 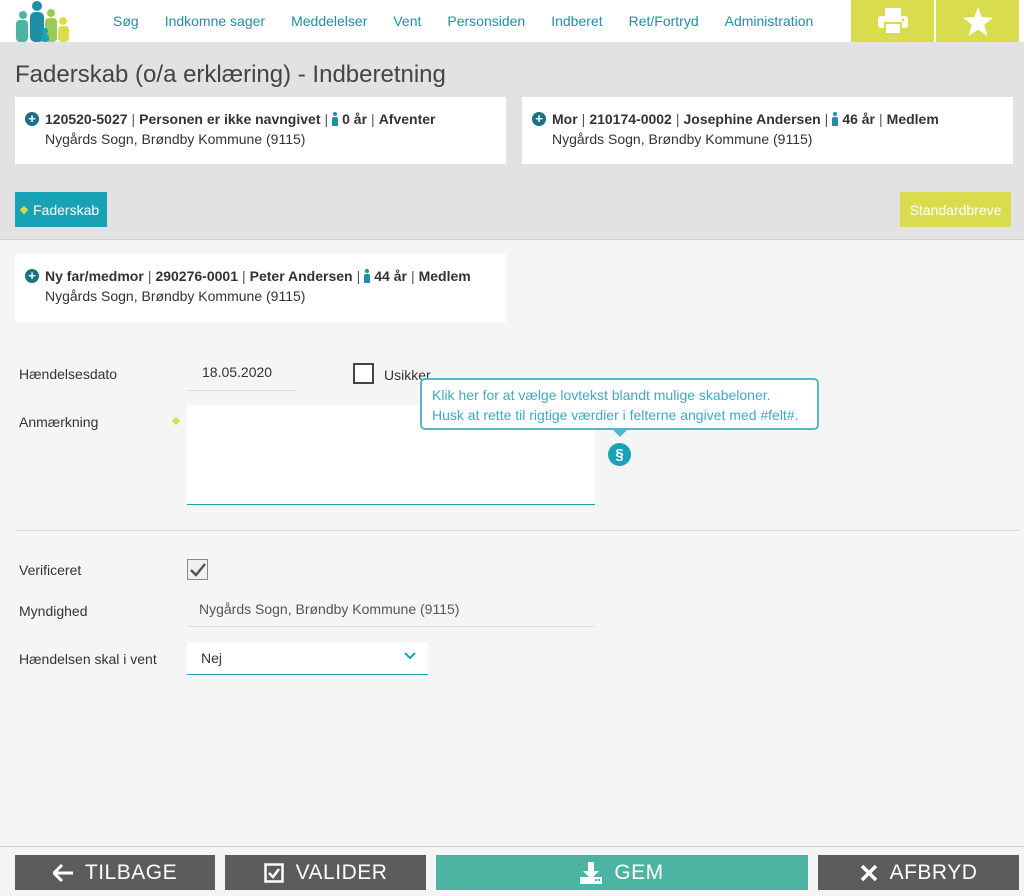 I want to click on chevron-down-icon, so click(x=410, y=656).